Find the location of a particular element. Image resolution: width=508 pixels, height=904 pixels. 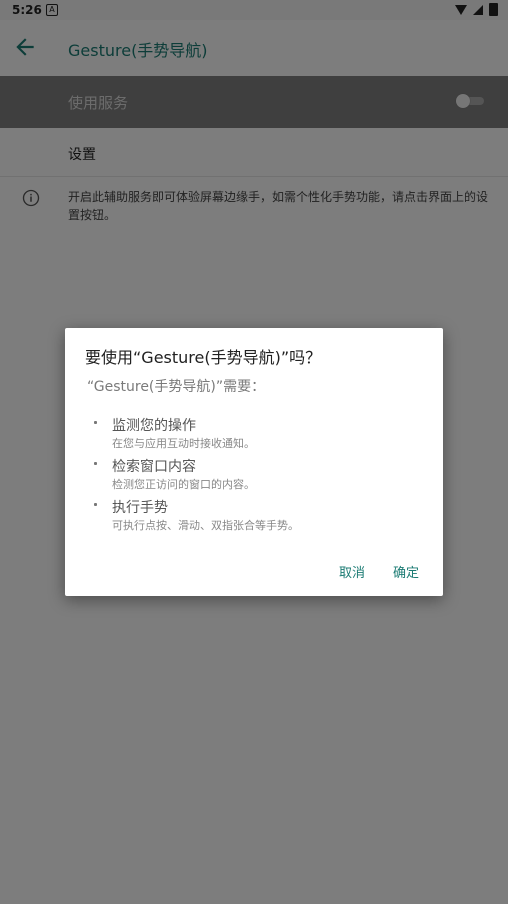

cancel-button: 取消 is located at coordinates (352, 571).